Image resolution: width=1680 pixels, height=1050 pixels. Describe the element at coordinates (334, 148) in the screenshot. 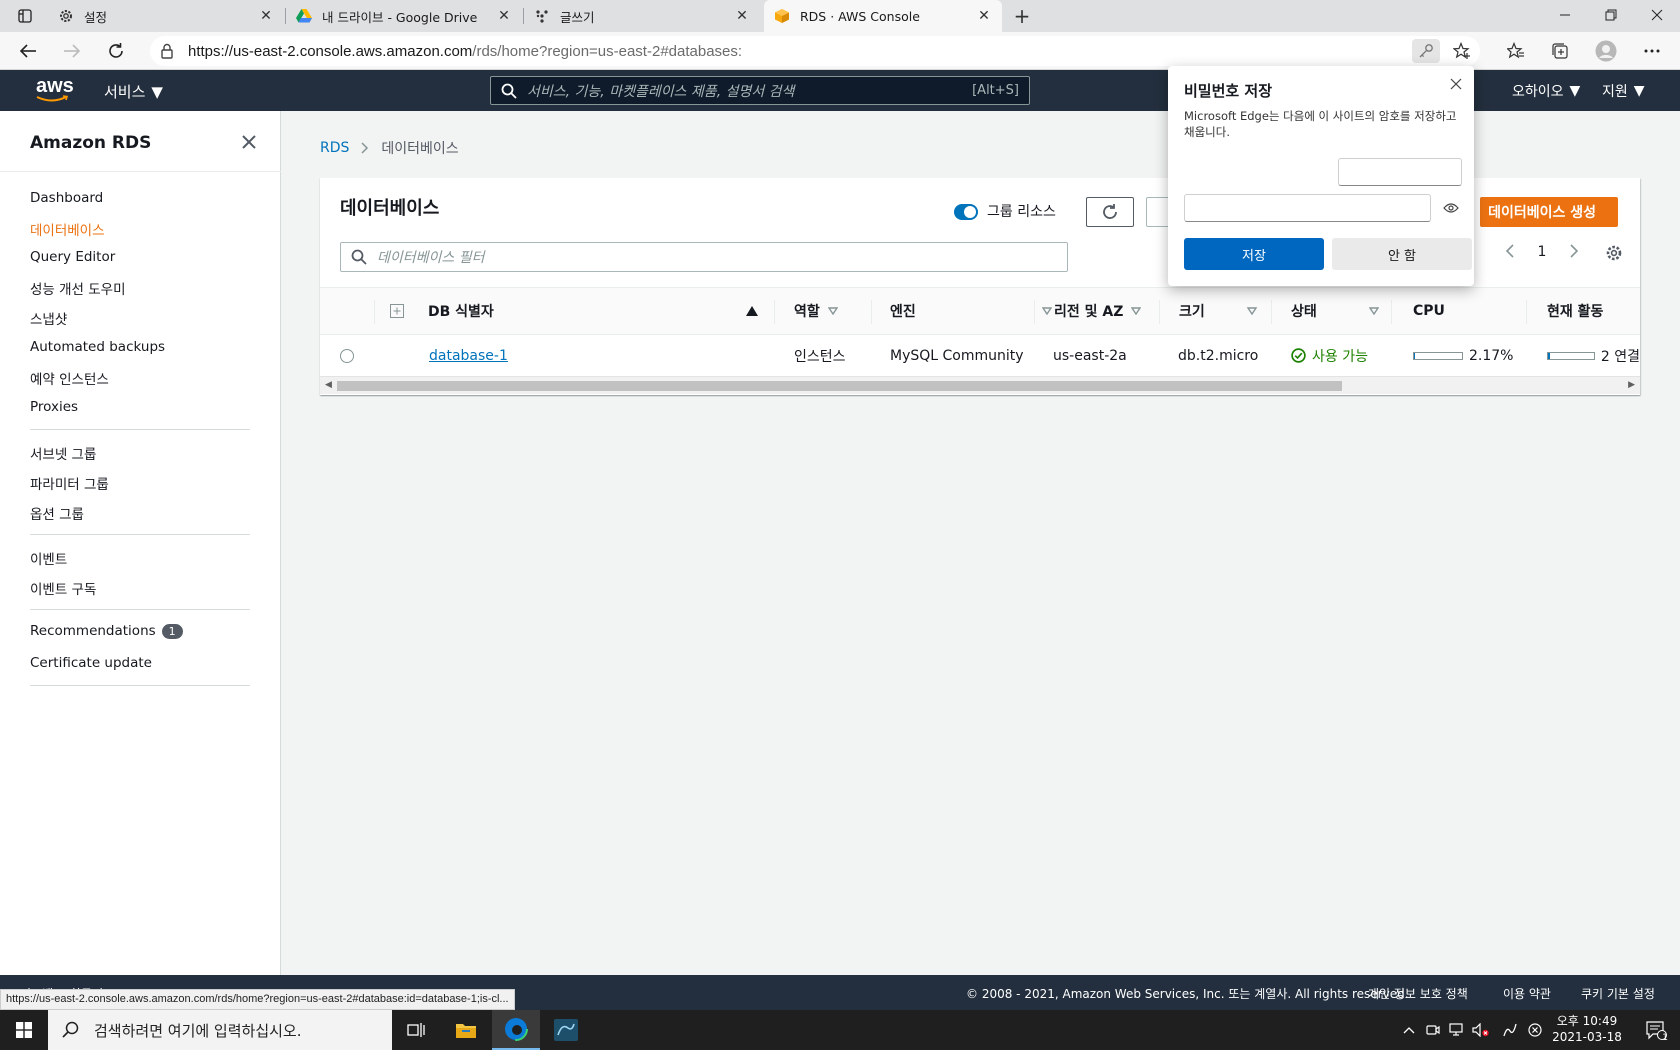

I see `breadcrumb-rds-link: RDS` at that location.